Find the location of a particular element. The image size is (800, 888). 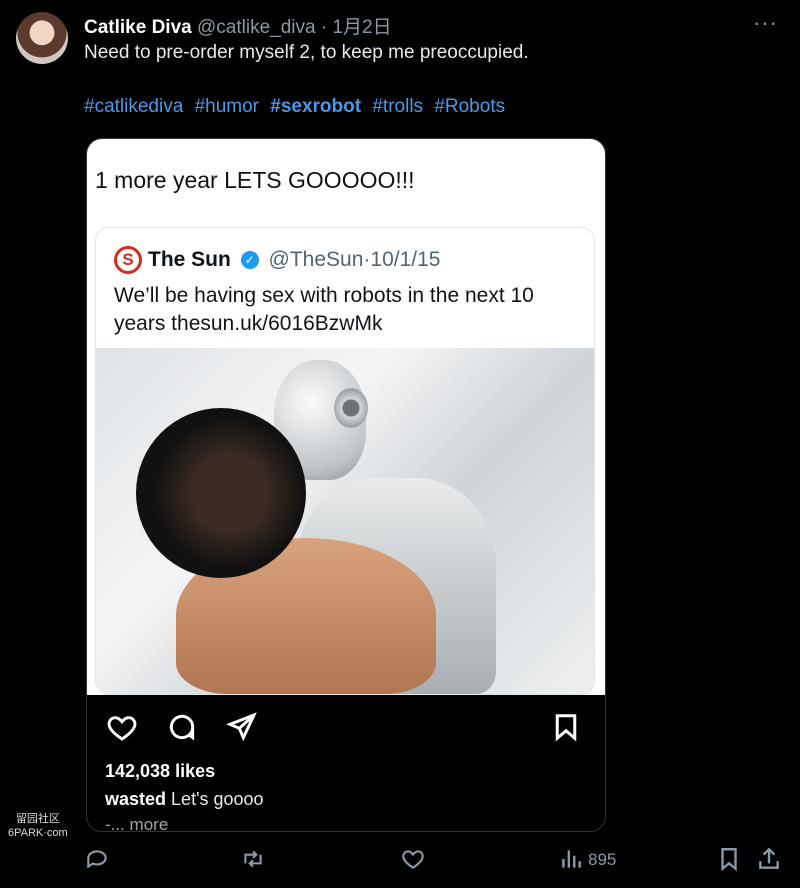

watermark: 留园社区 6PARK·com is located at coordinates (38, 826).